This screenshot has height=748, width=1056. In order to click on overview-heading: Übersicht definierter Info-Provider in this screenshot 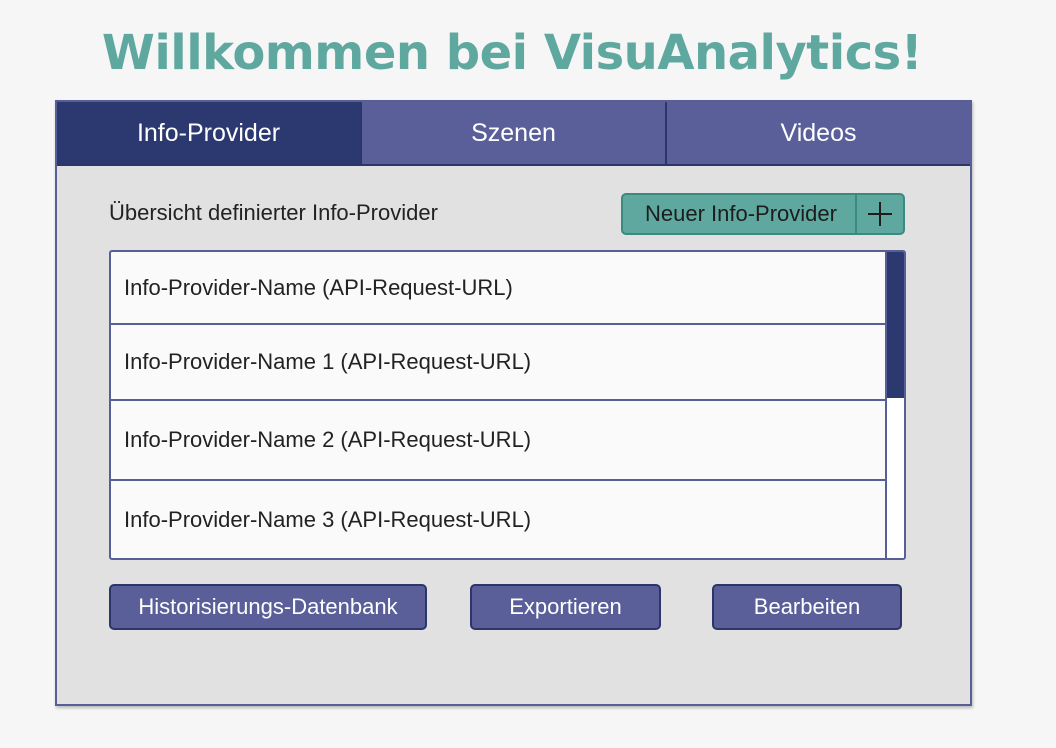, I will do `click(273, 212)`.